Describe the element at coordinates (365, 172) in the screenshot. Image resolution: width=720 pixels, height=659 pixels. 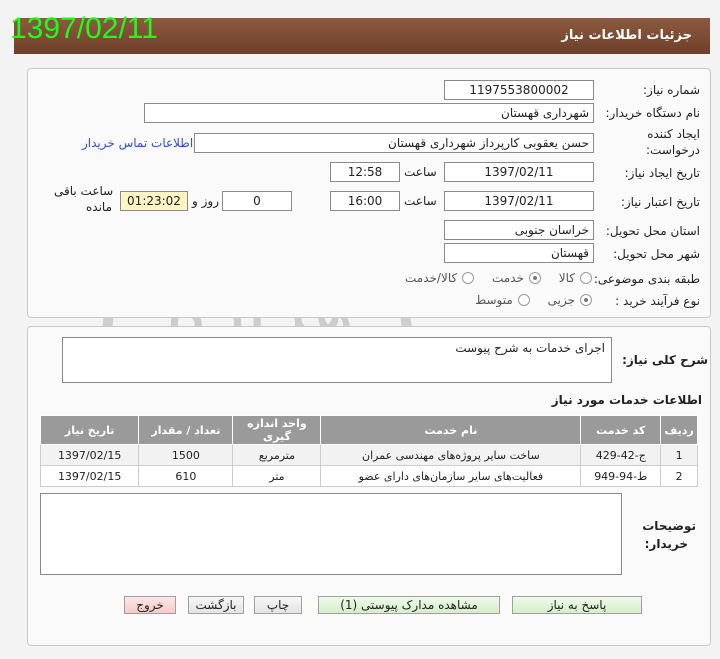
I see `created-time-field: 12:58` at that location.